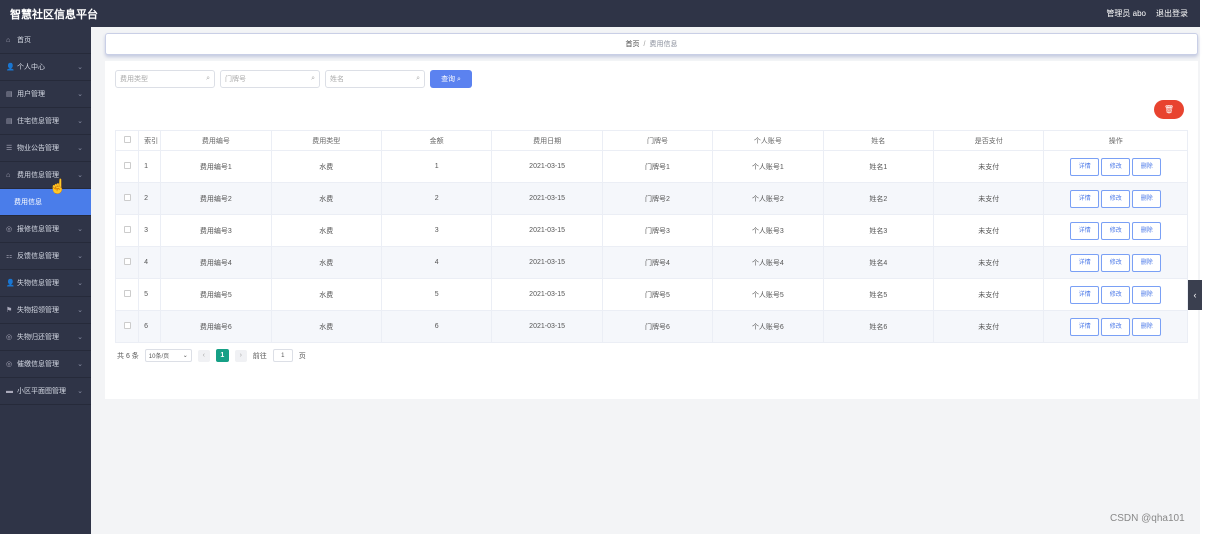 Image resolution: width=1207 pixels, height=534 pixels. I want to click on select-all-checkbox, so click(127, 139).